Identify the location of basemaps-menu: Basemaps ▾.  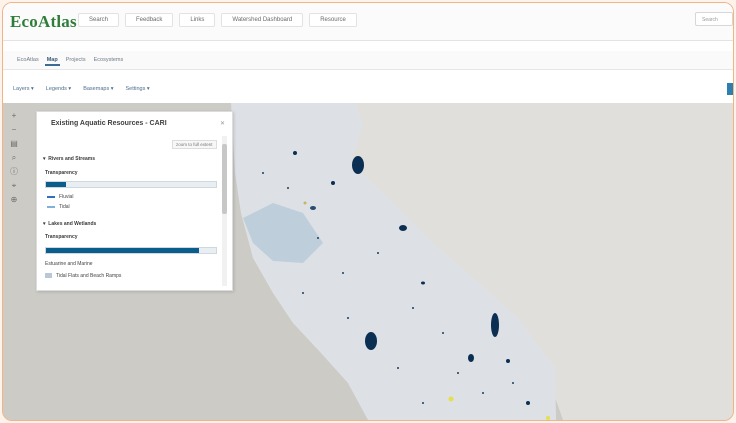
(98, 89).